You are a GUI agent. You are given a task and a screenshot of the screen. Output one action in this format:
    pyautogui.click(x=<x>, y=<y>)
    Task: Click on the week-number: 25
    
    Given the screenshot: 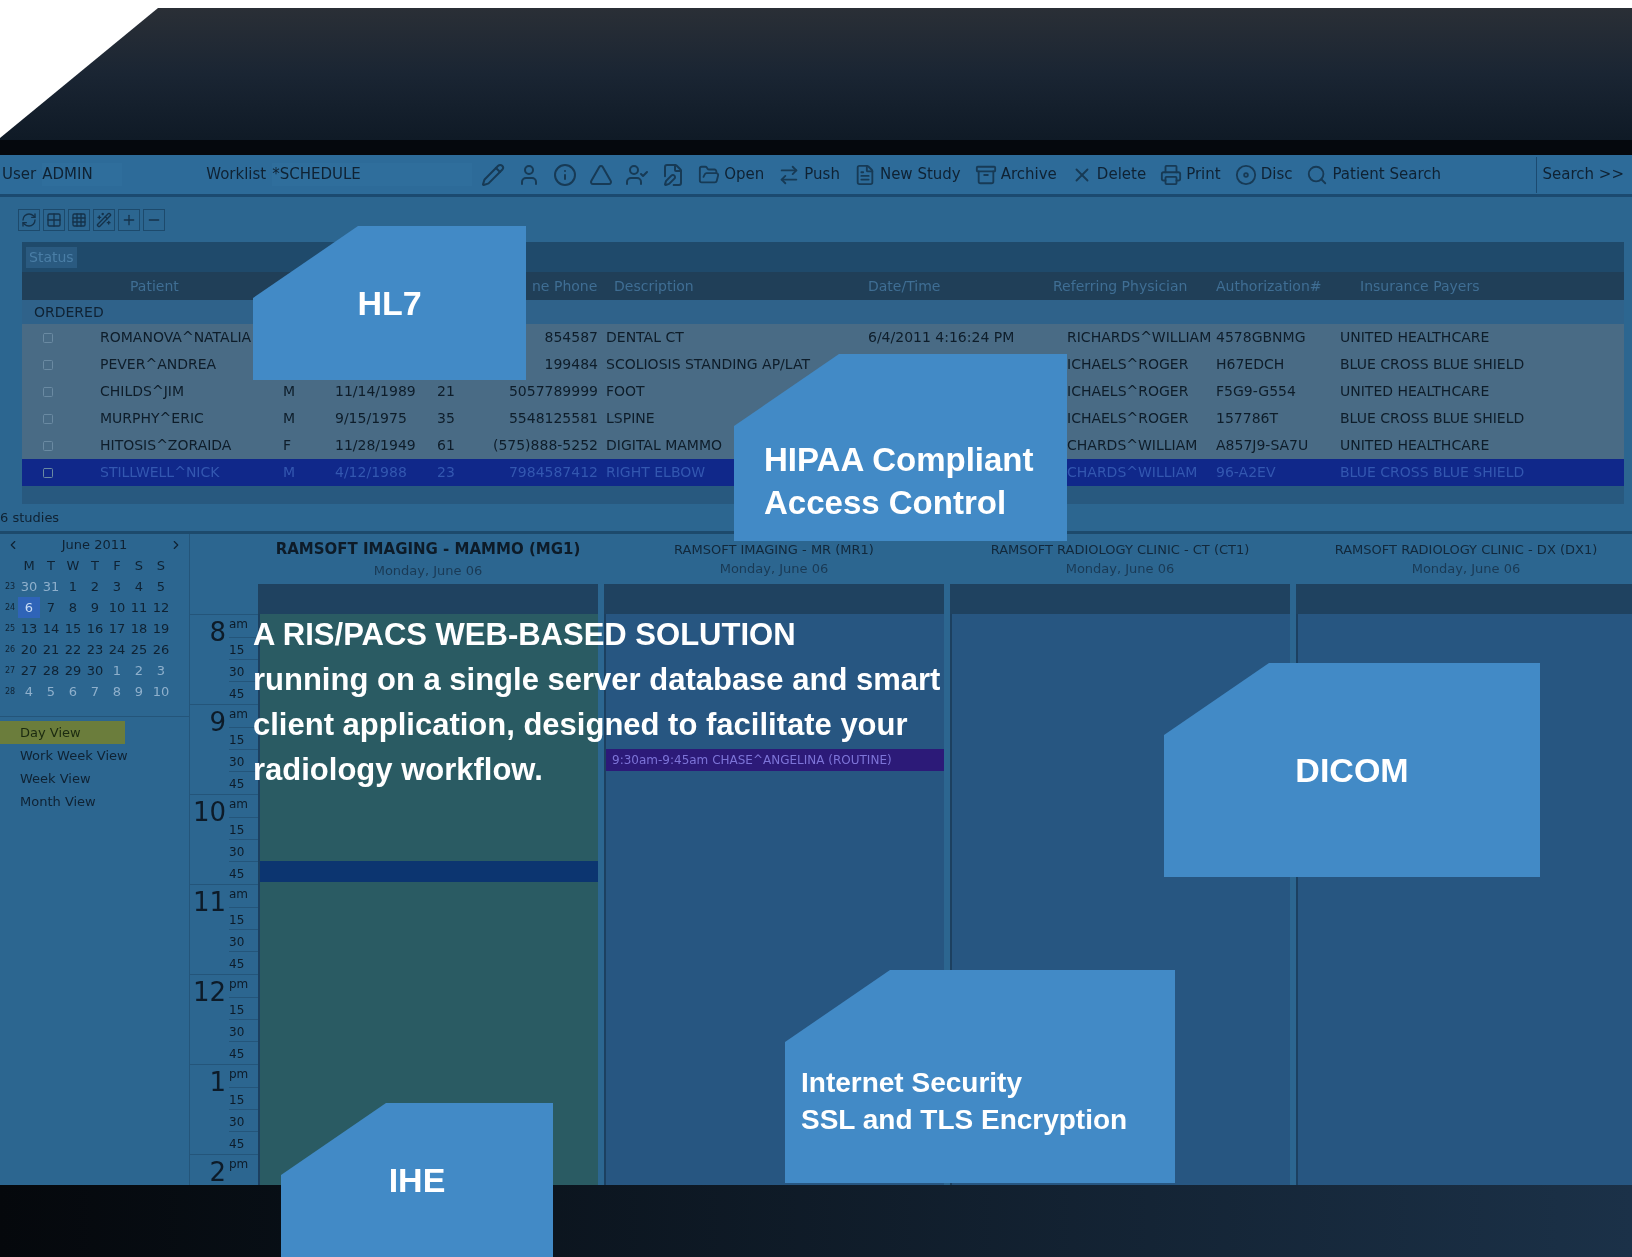 What is the action you would take?
    pyautogui.click(x=10, y=628)
    